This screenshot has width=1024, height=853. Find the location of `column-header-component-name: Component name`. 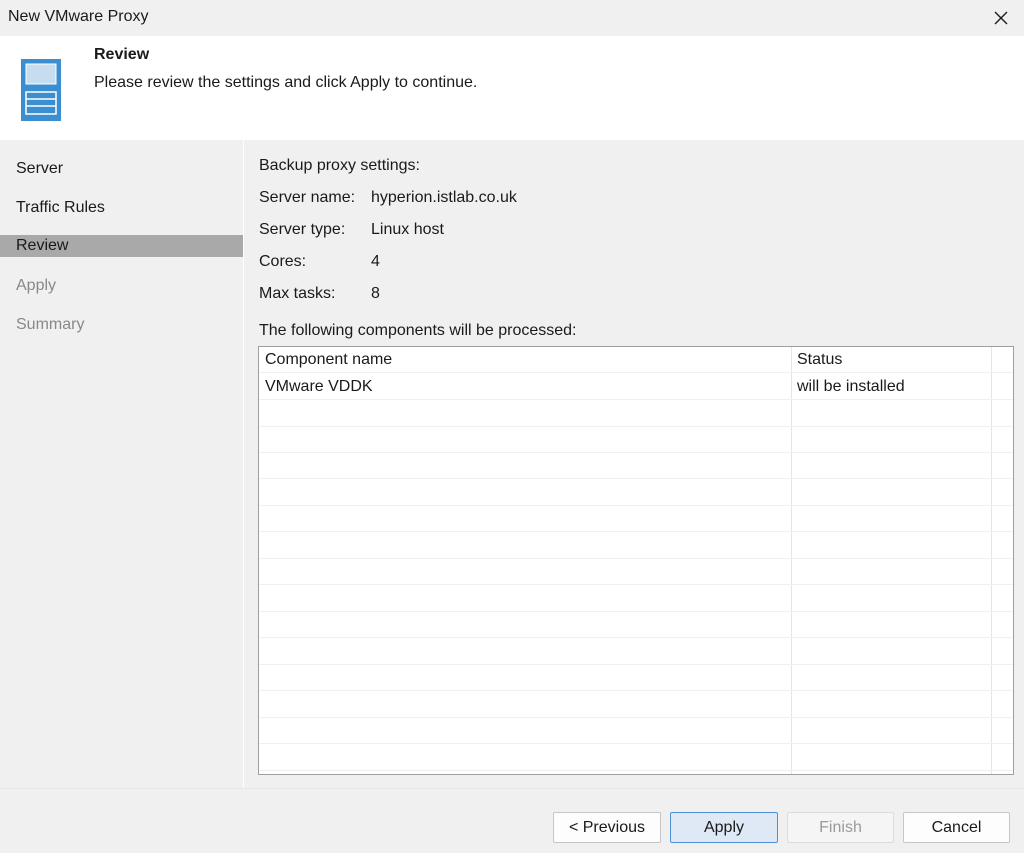

column-header-component-name: Component name is located at coordinates (328, 360).